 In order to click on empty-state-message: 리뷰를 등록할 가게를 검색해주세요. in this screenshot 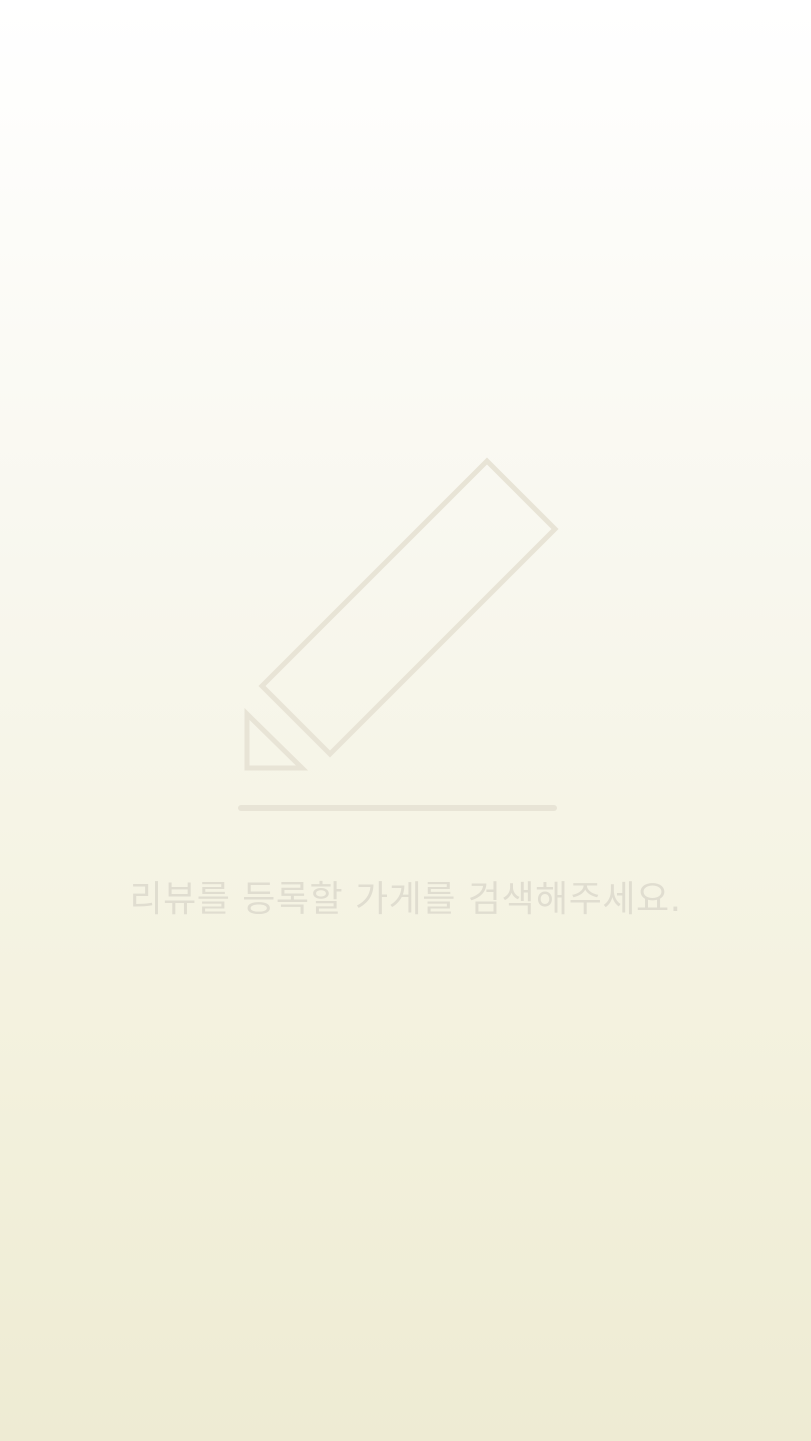, I will do `click(405, 899)`.